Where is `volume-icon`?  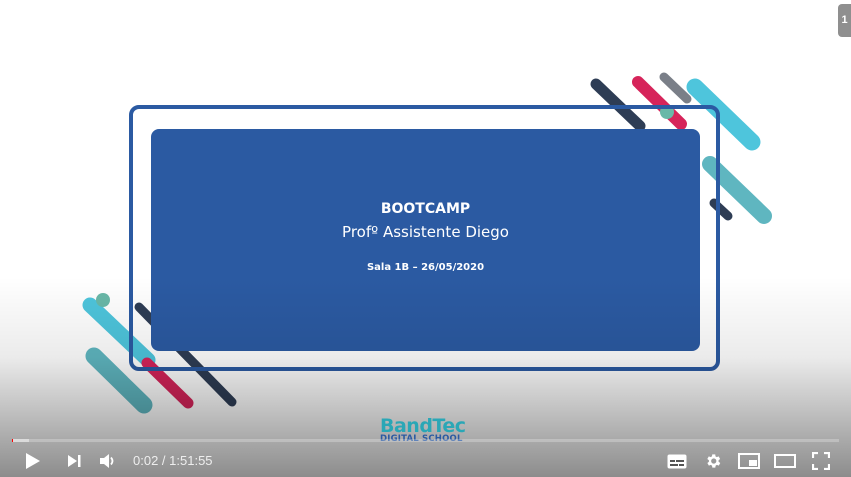 volume-icon is located at coordinates (107, 461).